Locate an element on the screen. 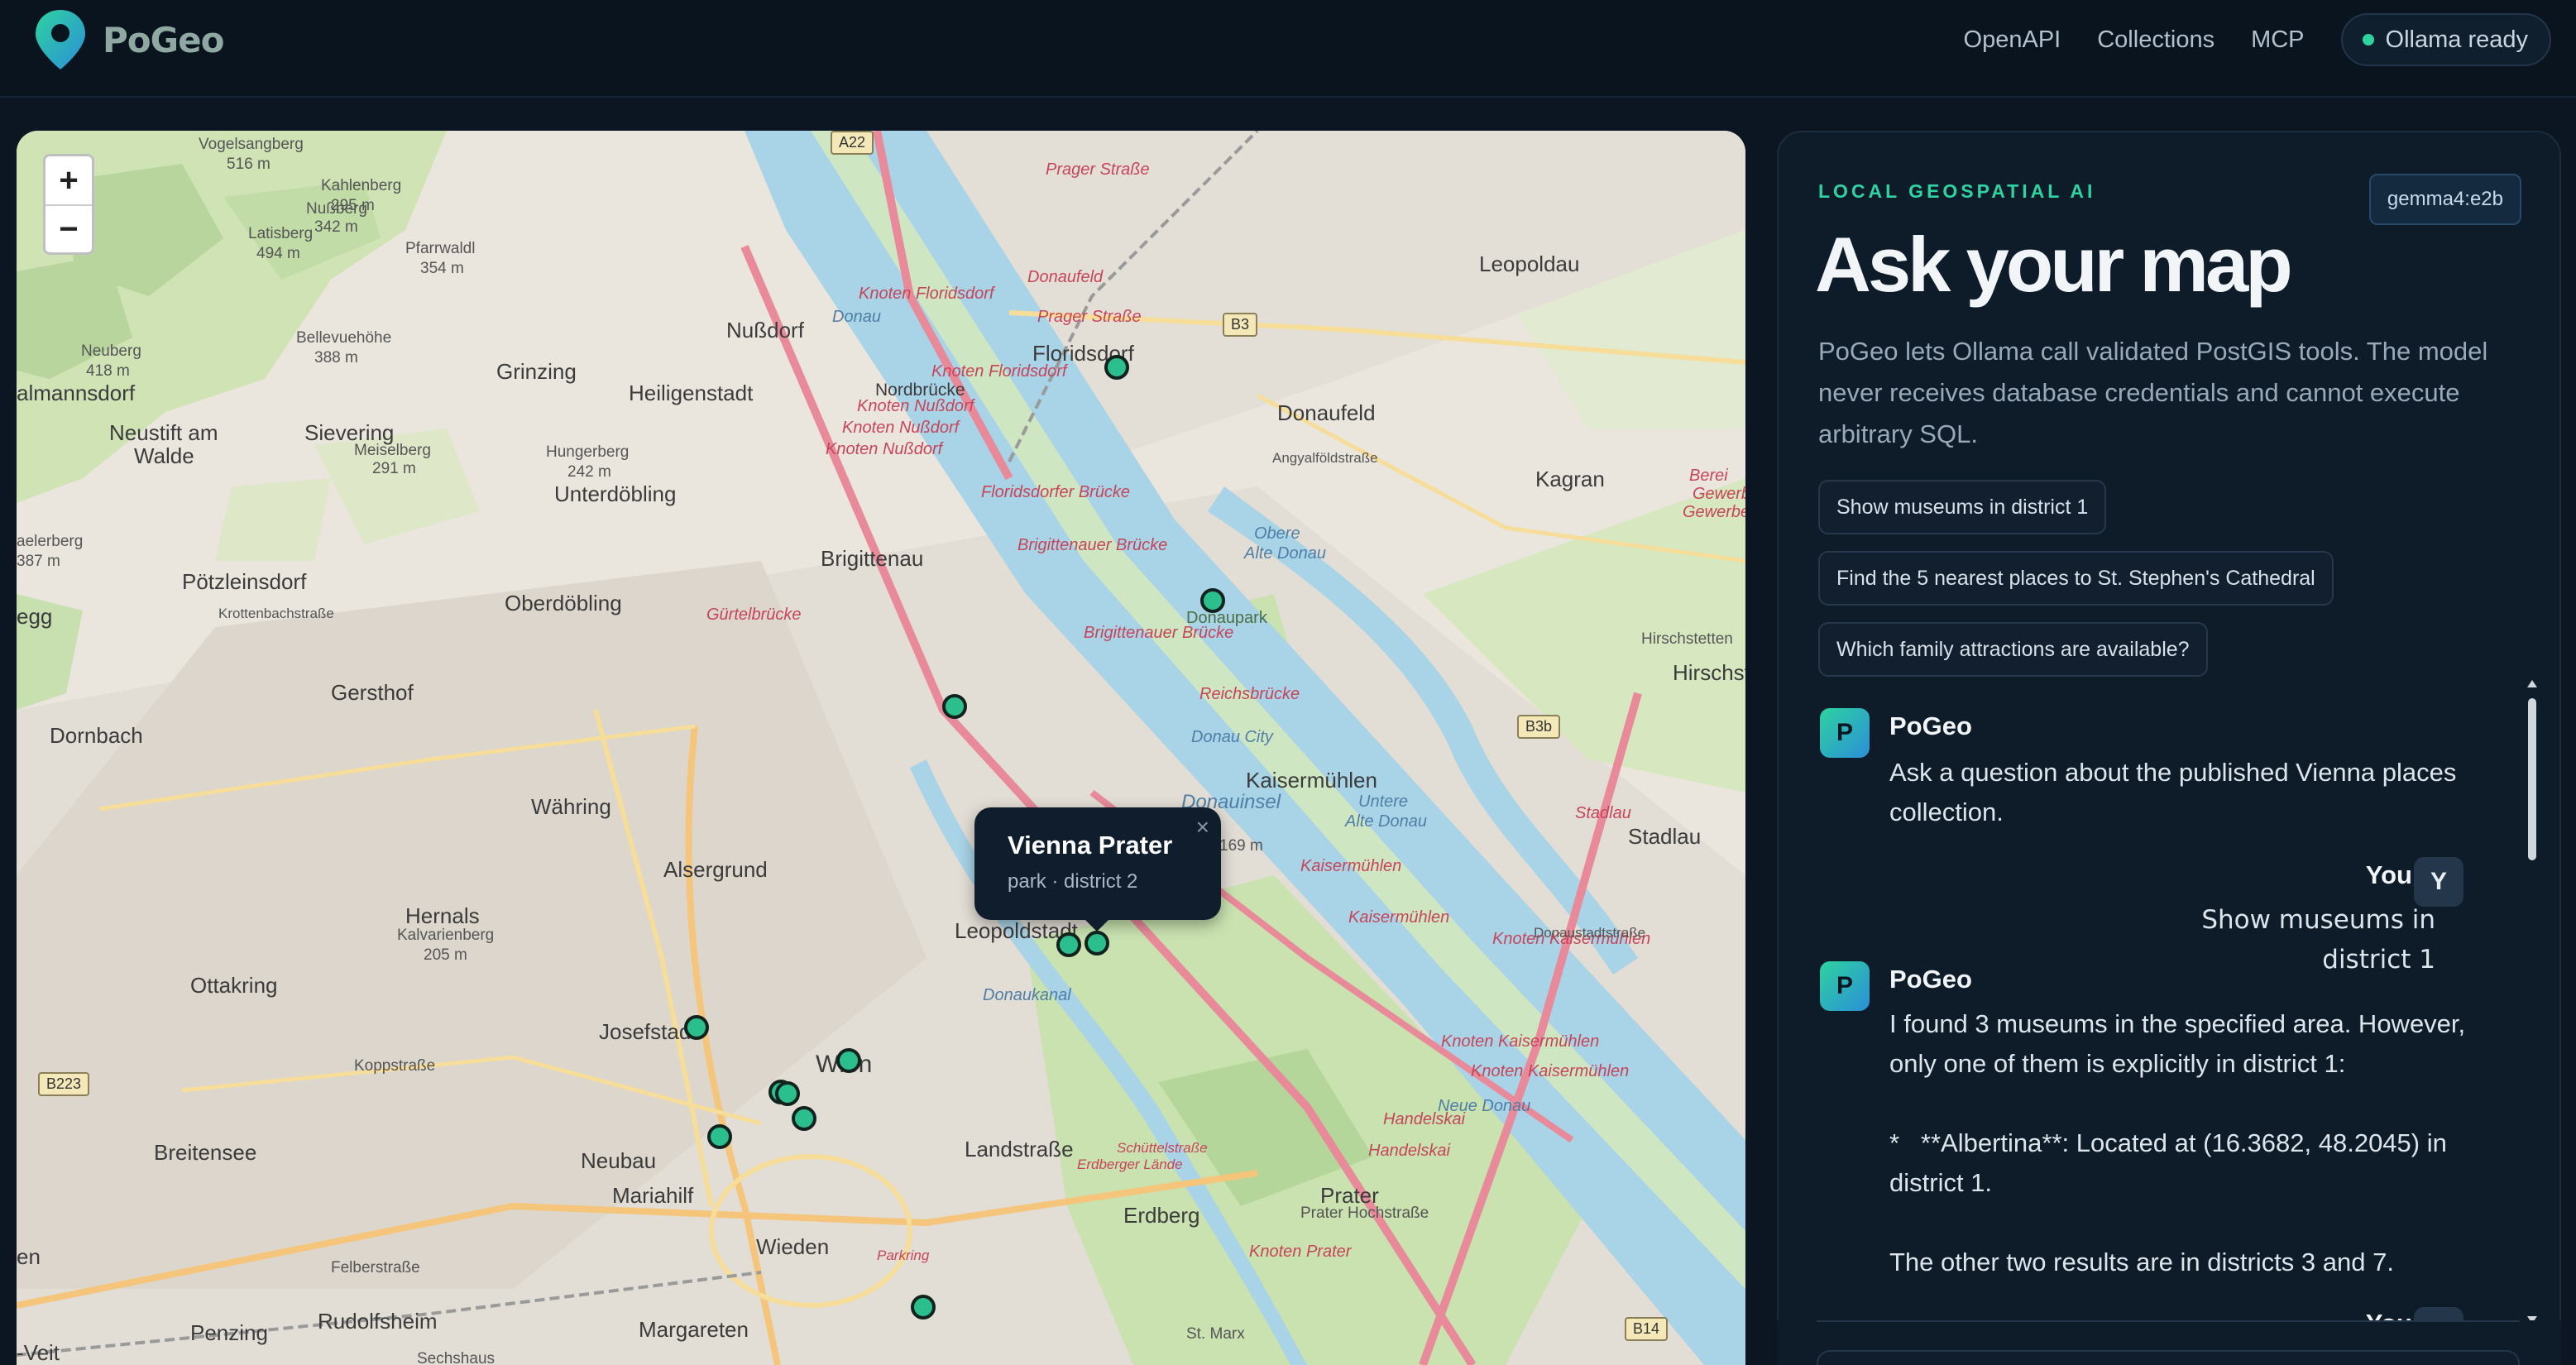  road-shield: B223 is located at coordinates (64, 1084).